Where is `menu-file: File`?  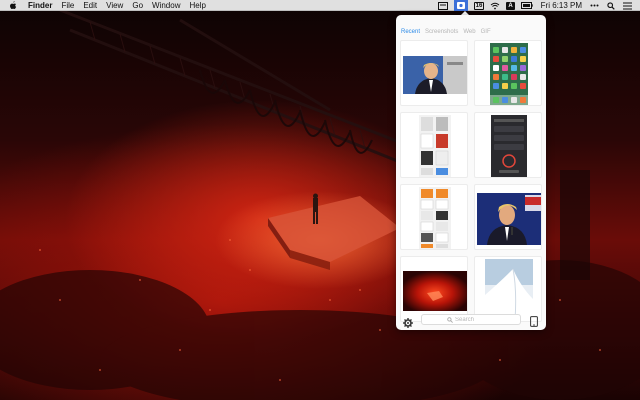 menu-file: File is located at coordinates (67, 5).